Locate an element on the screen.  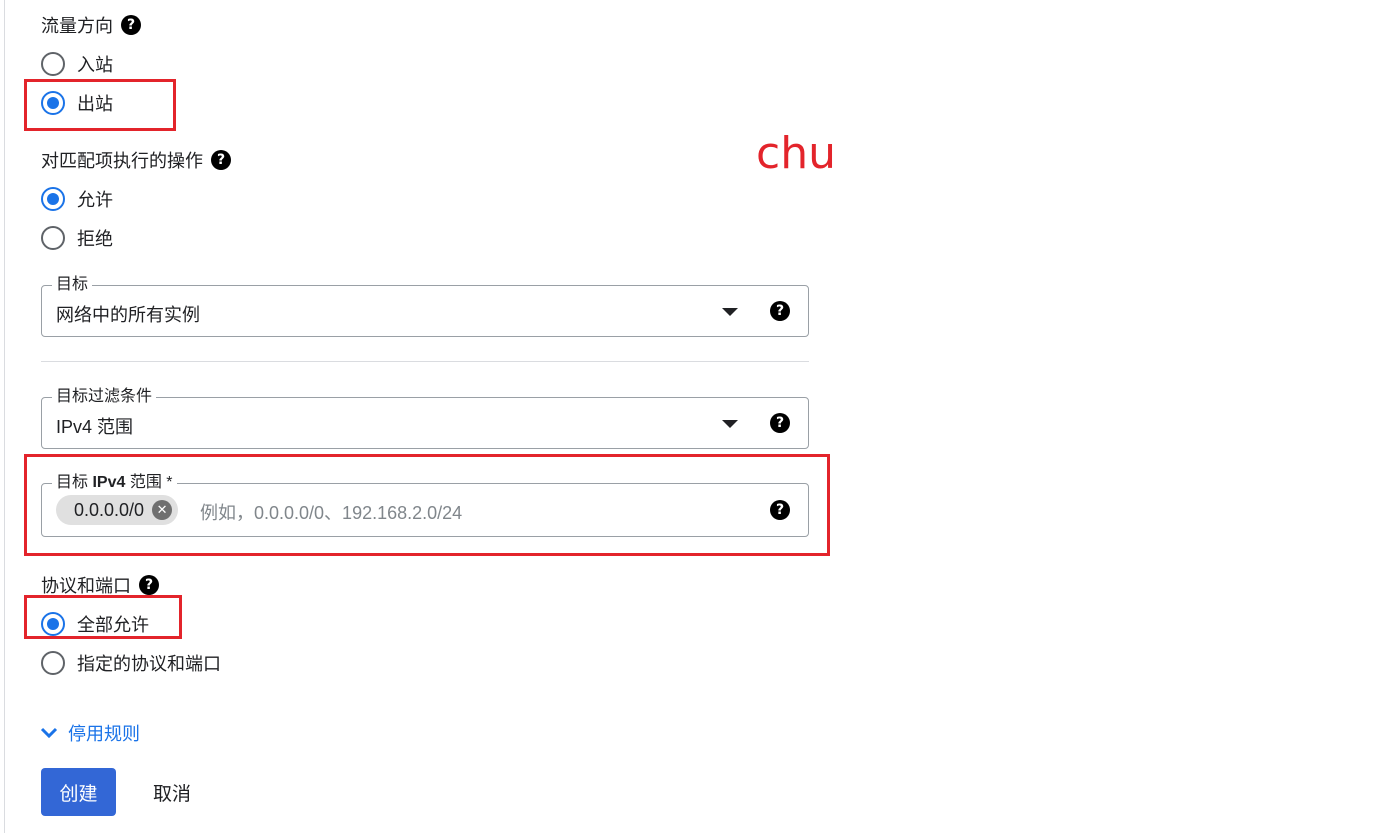
radio-specified-protocols: 指定的协议和端口 is located at coordinates (131, 663).